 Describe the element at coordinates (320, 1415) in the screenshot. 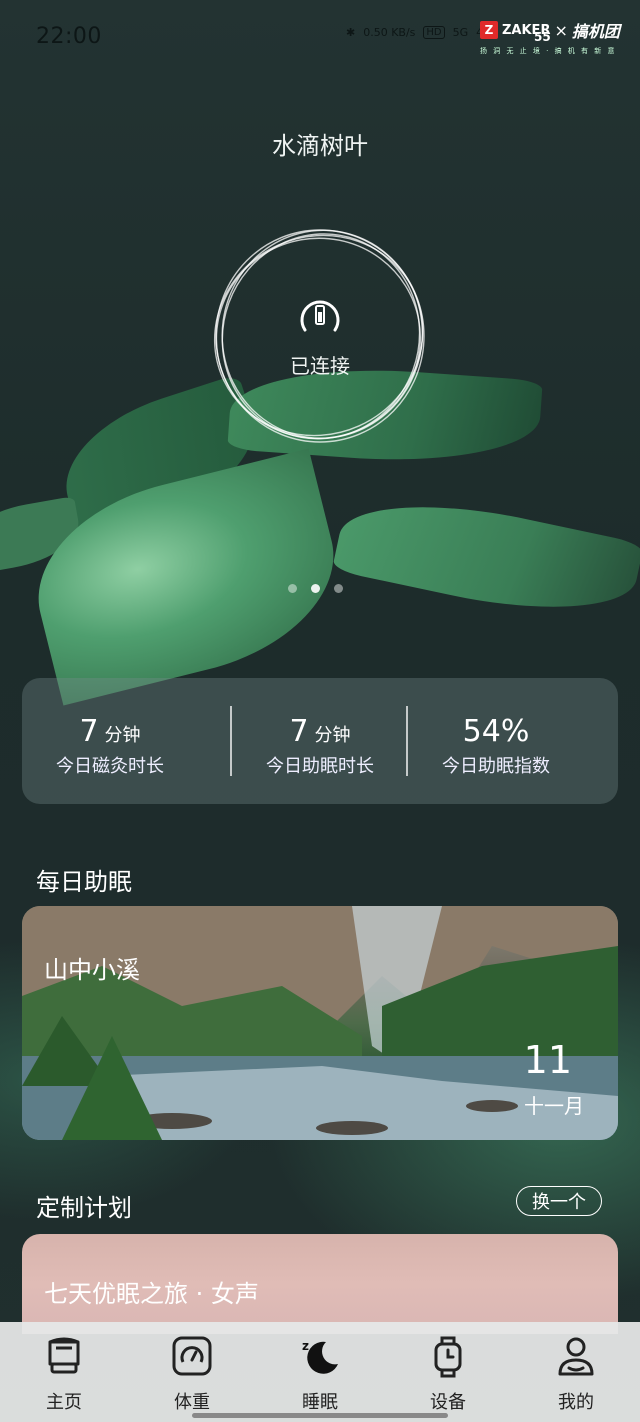

I see `home-indicator` at that location.